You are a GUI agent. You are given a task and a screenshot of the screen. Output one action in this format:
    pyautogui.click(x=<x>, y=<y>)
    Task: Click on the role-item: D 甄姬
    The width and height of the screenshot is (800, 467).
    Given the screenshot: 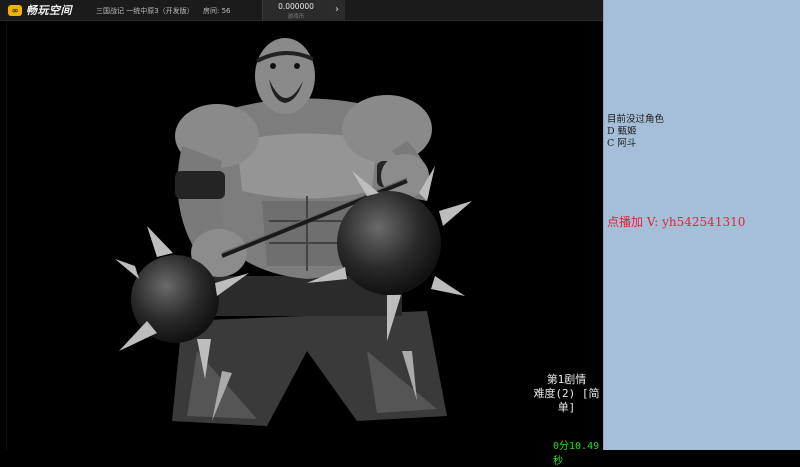 What is the action you would take?
    pyautogui.click(x=622, y=131)
    